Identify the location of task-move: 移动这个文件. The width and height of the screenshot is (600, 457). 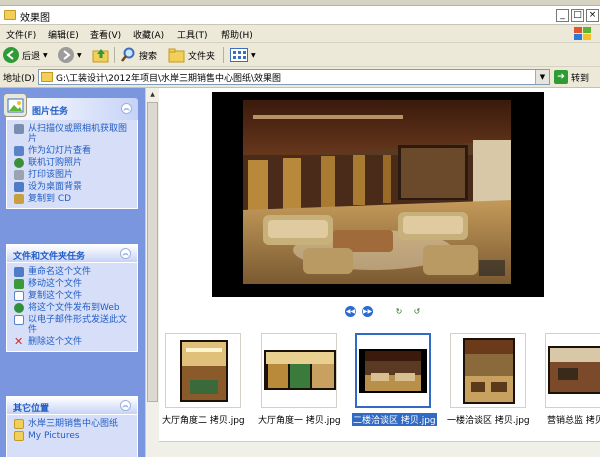
(73, 284).